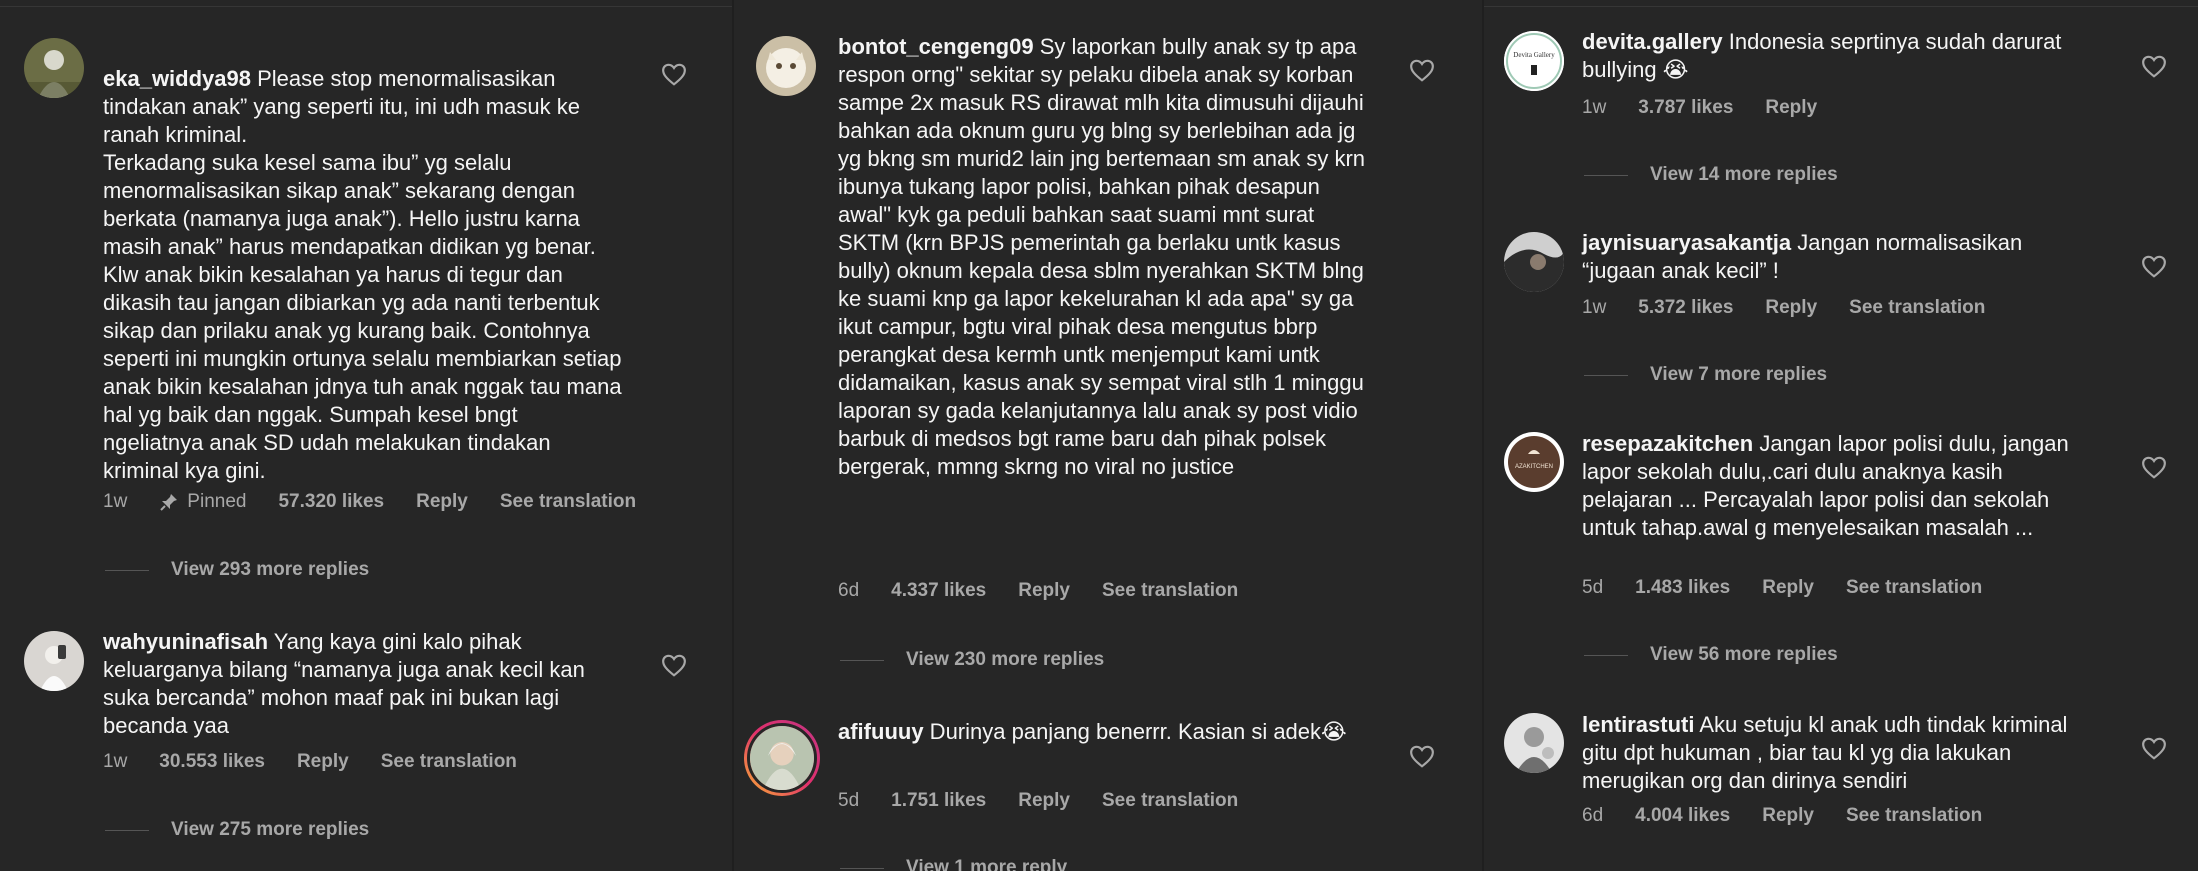 The image size is (2198, 871). What do you see at coordinates (1682, 588) in the screenshot?
I see `likes-count: 1.483 likes` at bounding box center [1682, 588].